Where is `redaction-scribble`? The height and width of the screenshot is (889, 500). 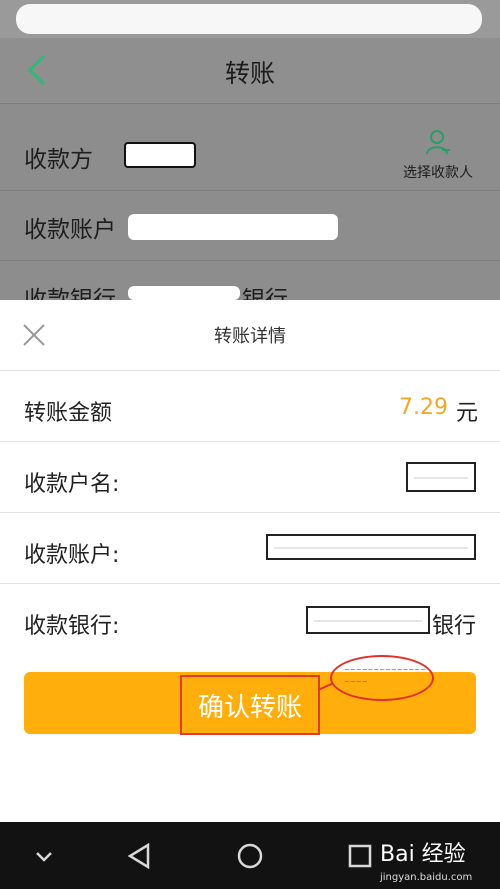 redaction-scribble is located at coordinates (249, 19).